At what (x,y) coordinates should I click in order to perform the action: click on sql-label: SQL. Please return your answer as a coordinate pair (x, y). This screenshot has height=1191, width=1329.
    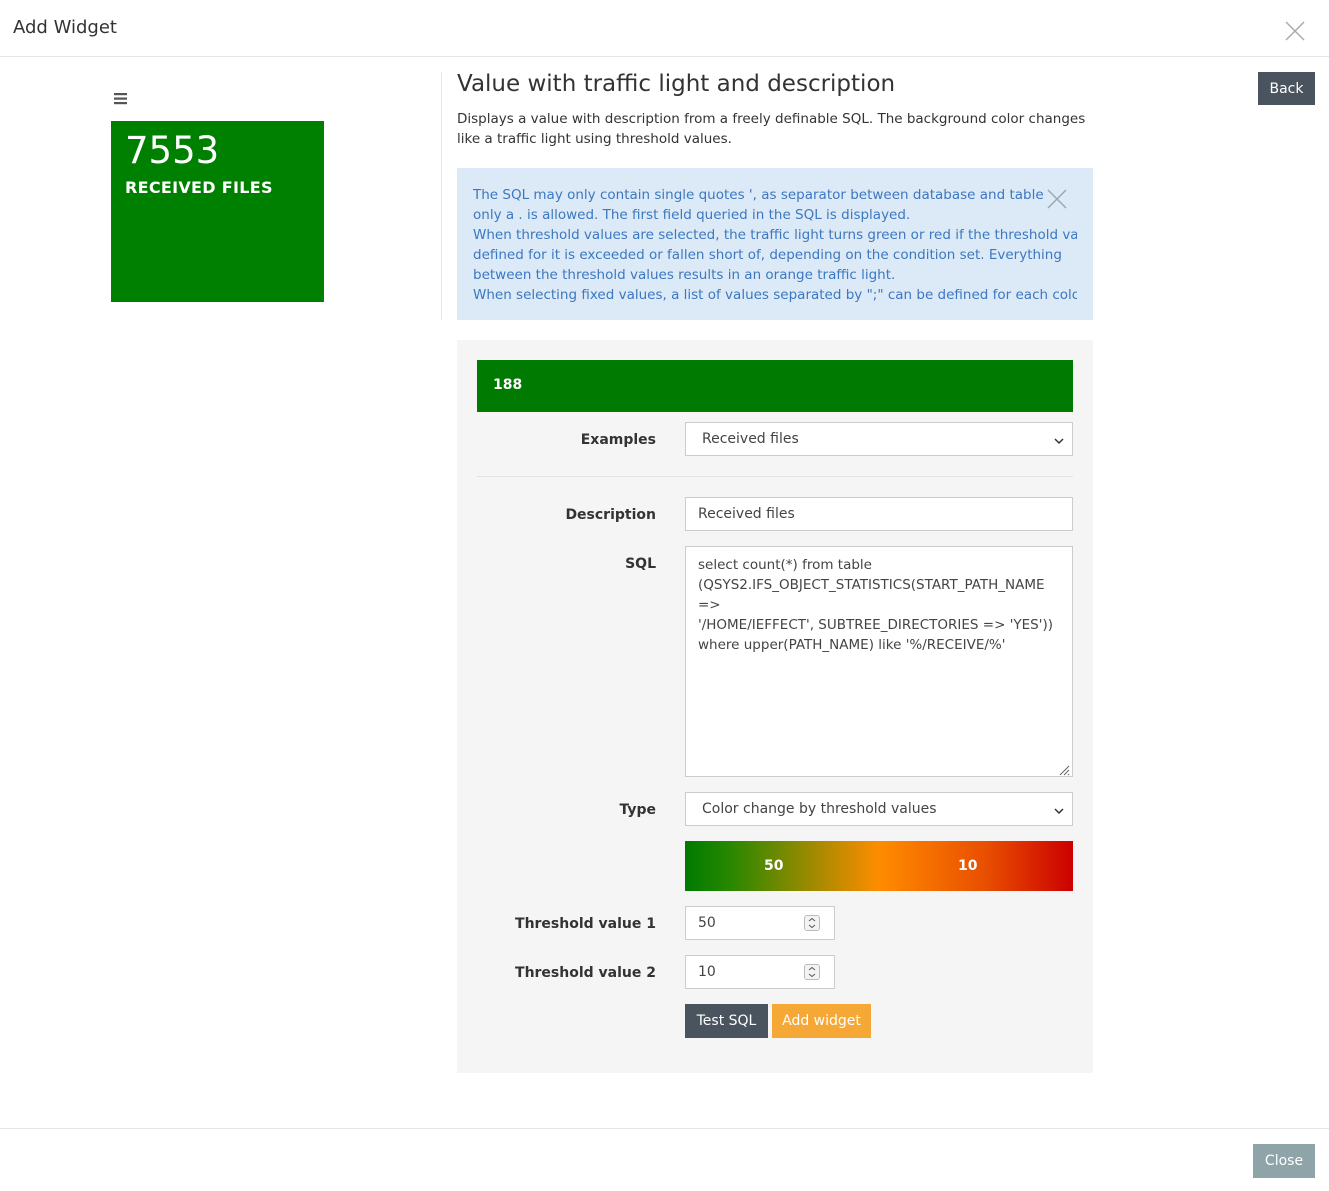
    Looking at the image, I should click on (640, 564).